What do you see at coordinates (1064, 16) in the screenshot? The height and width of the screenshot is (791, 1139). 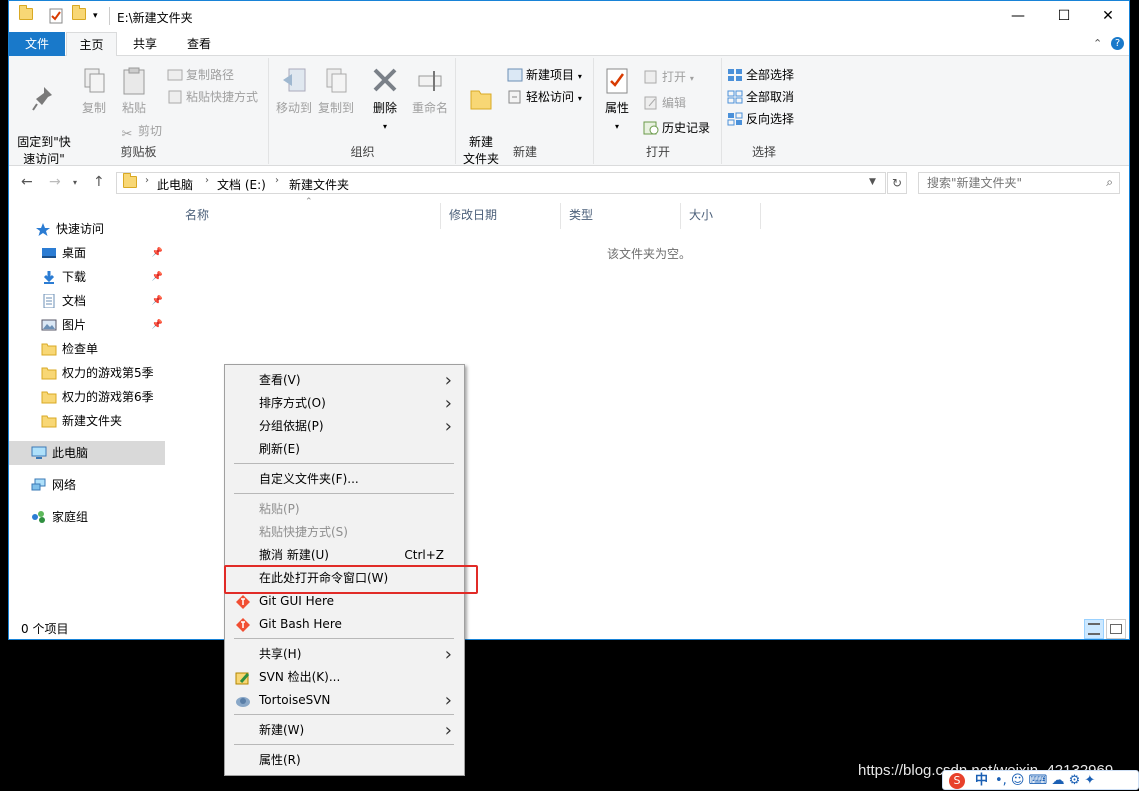 I see `maximize-button: ☐` at bounding box center [1064, 16].